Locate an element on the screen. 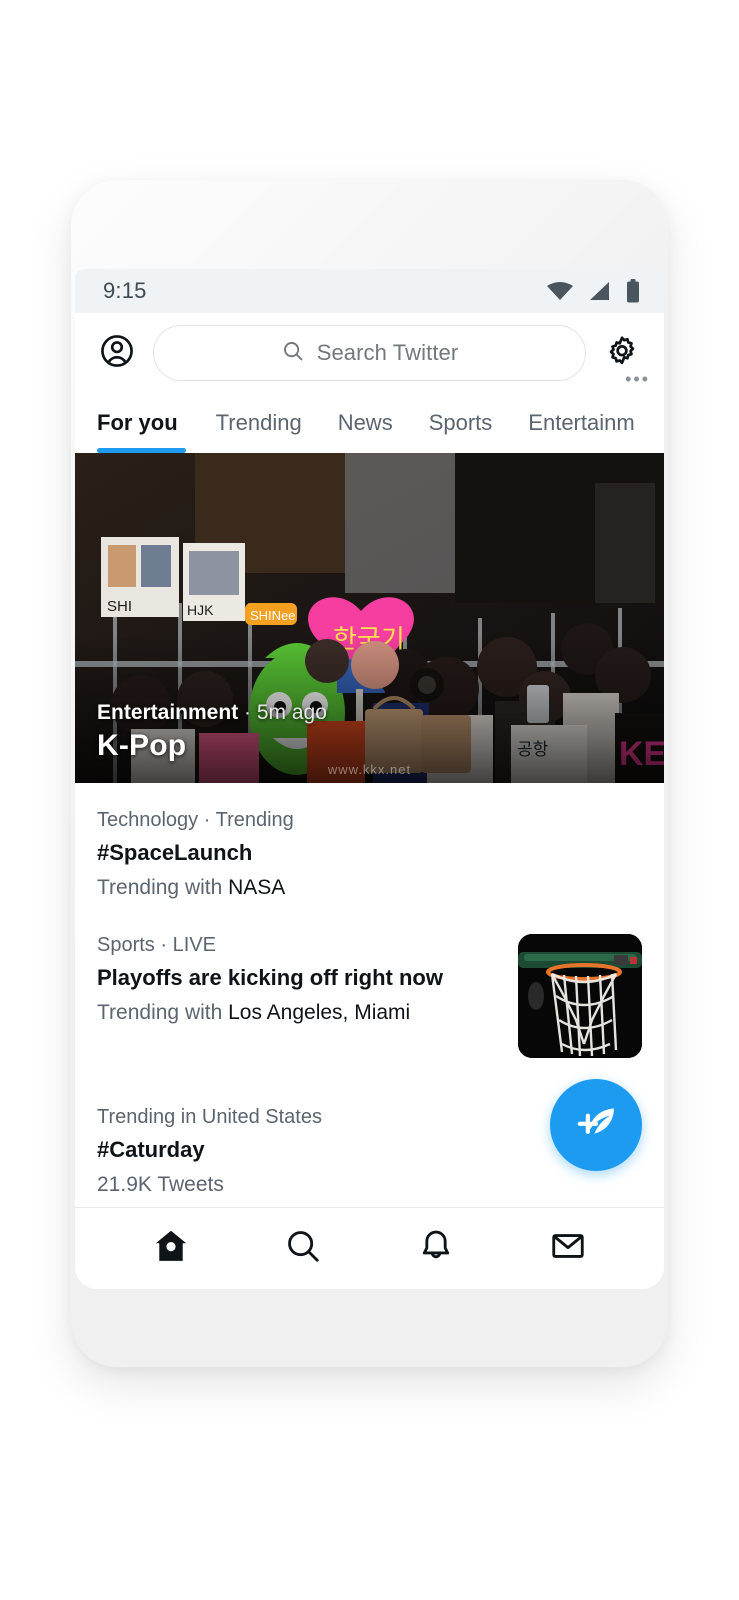  tab-entertainment: Entertainm is located at coordinates (581, 423).